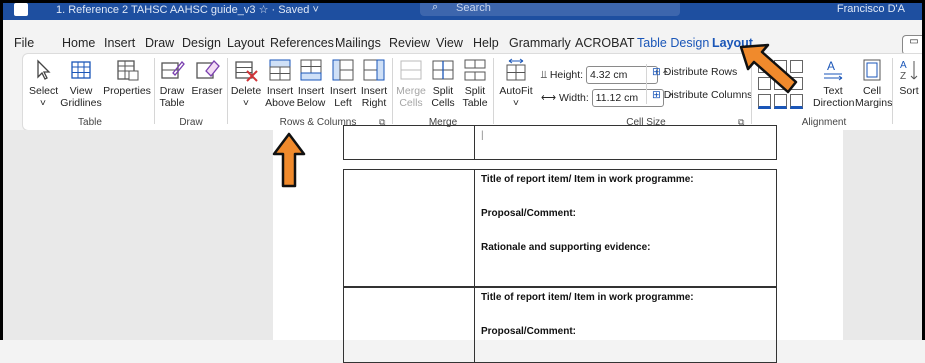 This screenshot has height=363, width=925. What do you see at coordinates (280, 70) in the screenshot?
I see `insert-above-icon` at bounding box center [280, 70].